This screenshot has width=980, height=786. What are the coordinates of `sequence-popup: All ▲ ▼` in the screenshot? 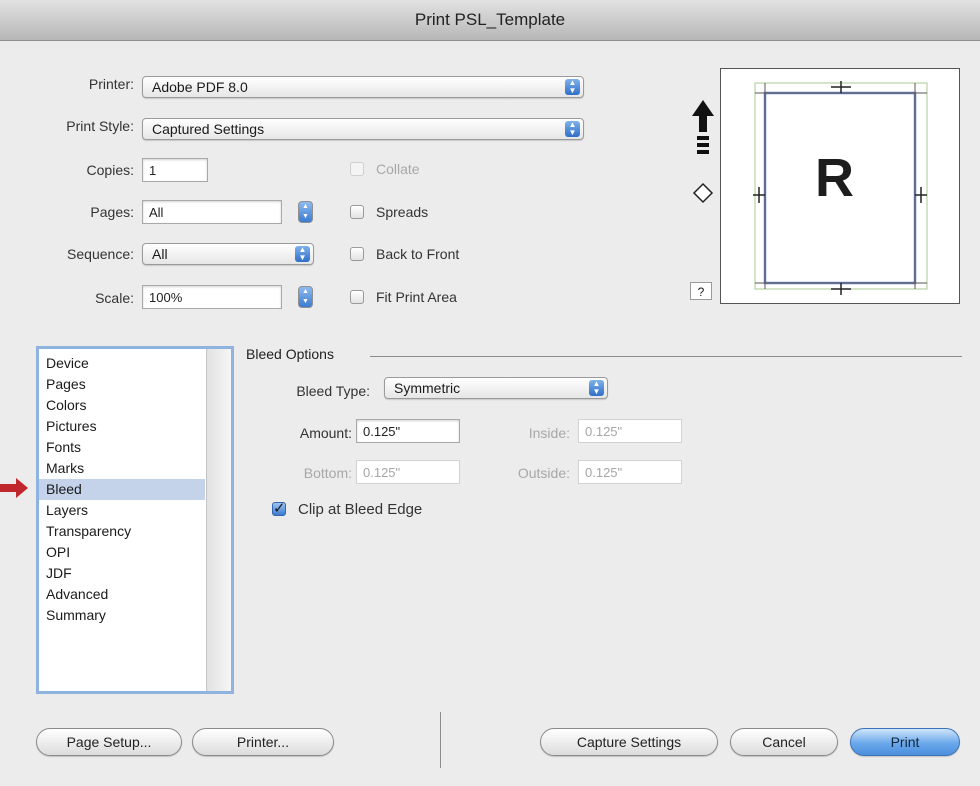 It's located at (228, 254).